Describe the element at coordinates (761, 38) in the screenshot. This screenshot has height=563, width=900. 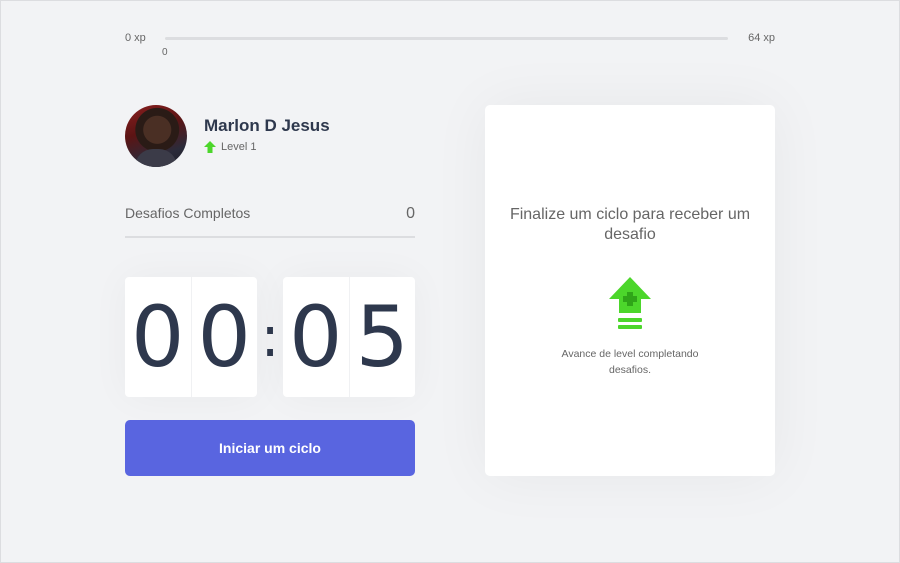
I see `xp-max-label: 64 xp` at that location.